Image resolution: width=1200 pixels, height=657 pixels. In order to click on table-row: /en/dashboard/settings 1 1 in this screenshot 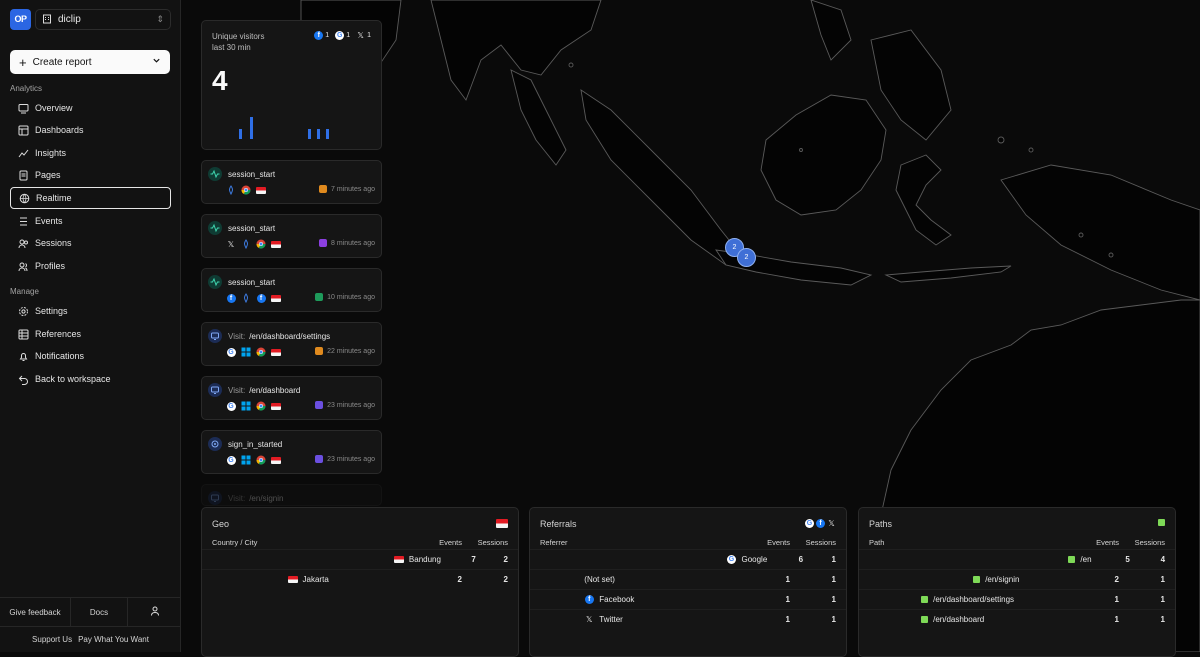, I will do `click(1017, 599)`.